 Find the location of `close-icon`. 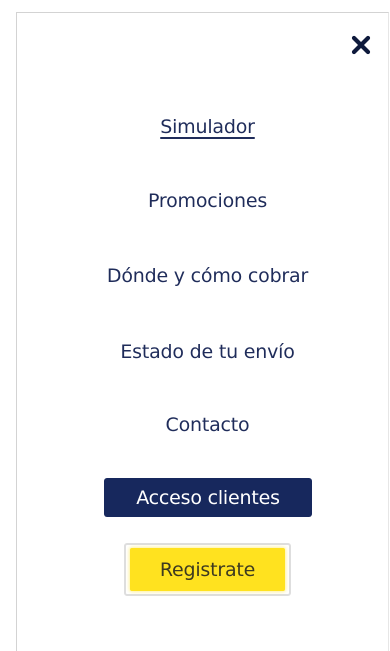

close-icon is located at coordinates (361, 45).